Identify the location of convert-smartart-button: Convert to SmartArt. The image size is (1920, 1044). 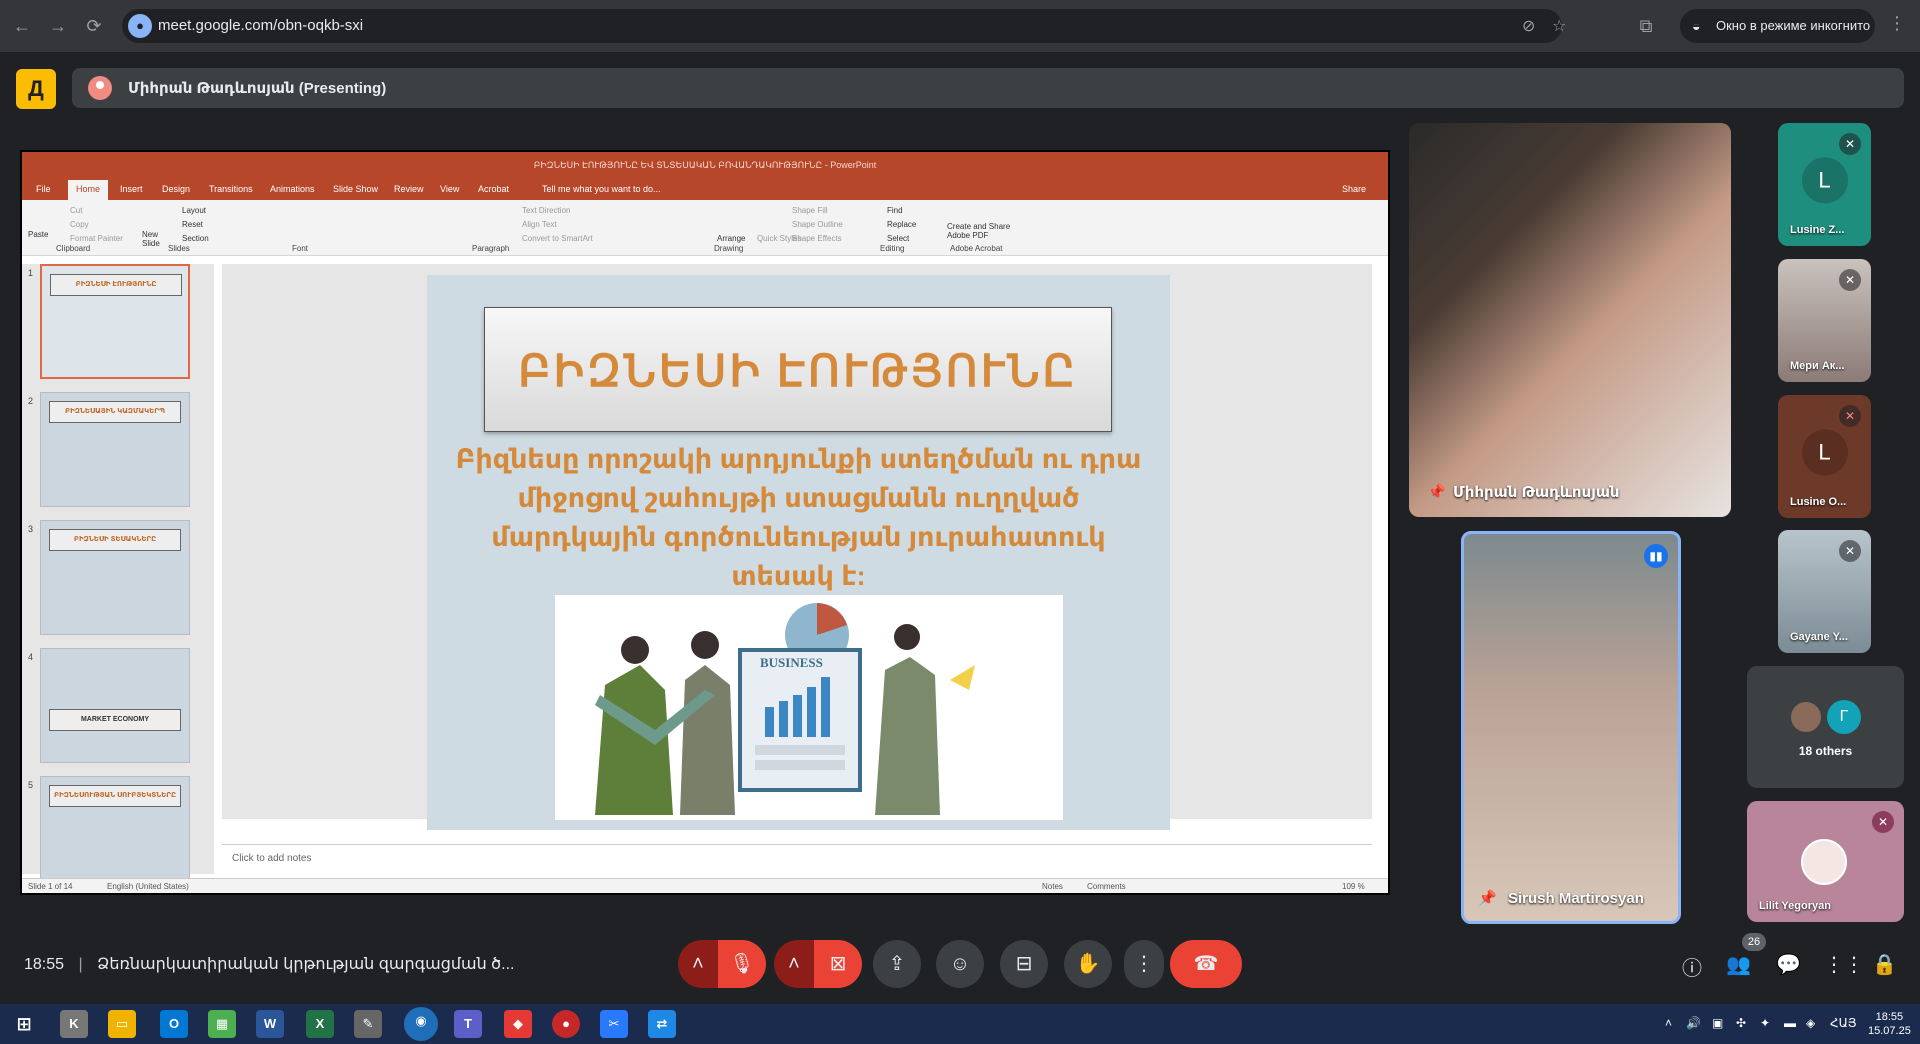
(557, 238).